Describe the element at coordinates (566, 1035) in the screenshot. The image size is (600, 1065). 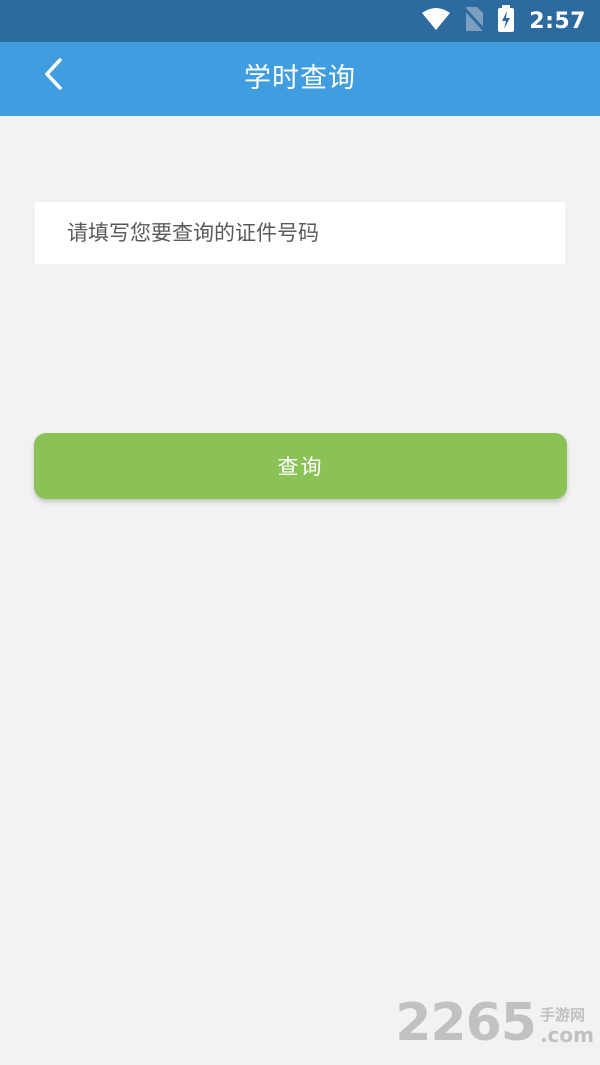
I see `watermark-domain: .com` at that location.